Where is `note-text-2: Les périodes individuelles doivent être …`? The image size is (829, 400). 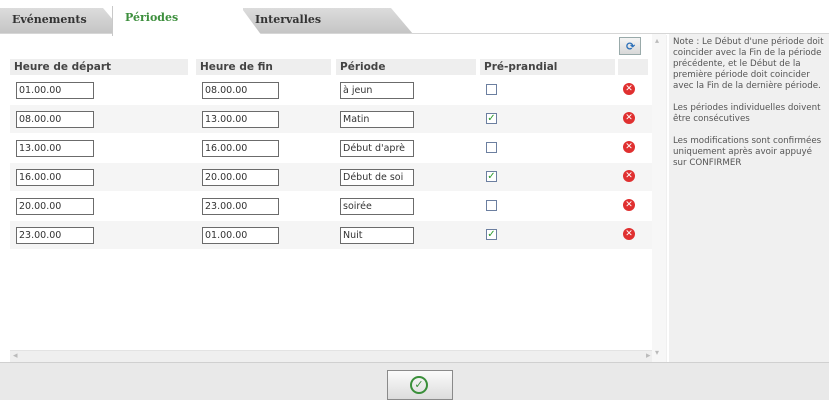
note-text-2: Les périodes individuelles doivent être … is located at coordinates (747, 113).